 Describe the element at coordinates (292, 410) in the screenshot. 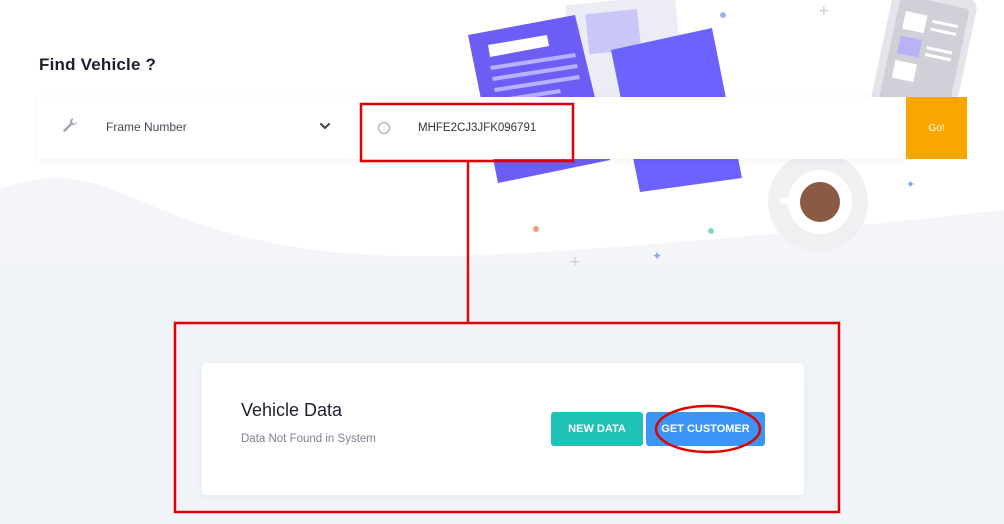

I see `vehicle-data-title: Vehicle Data` at that location.